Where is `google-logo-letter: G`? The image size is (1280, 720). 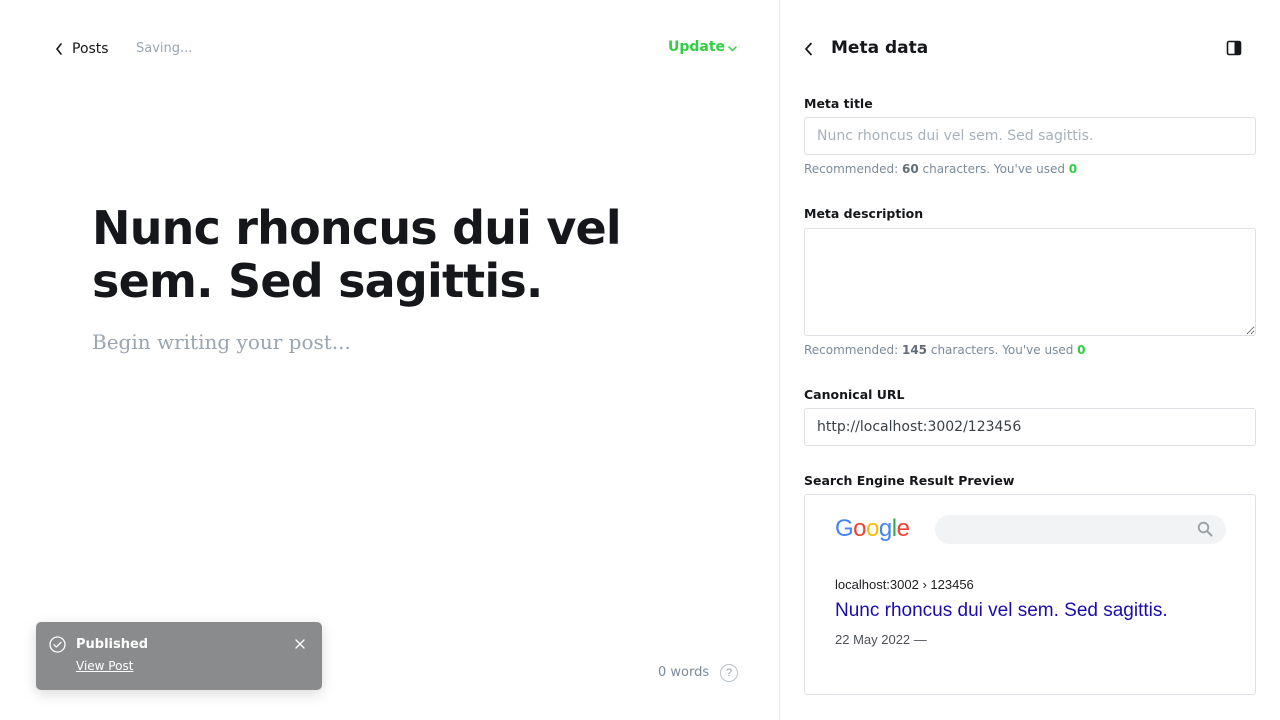 google-logo-letter: G is located at coordinates (844, 528).